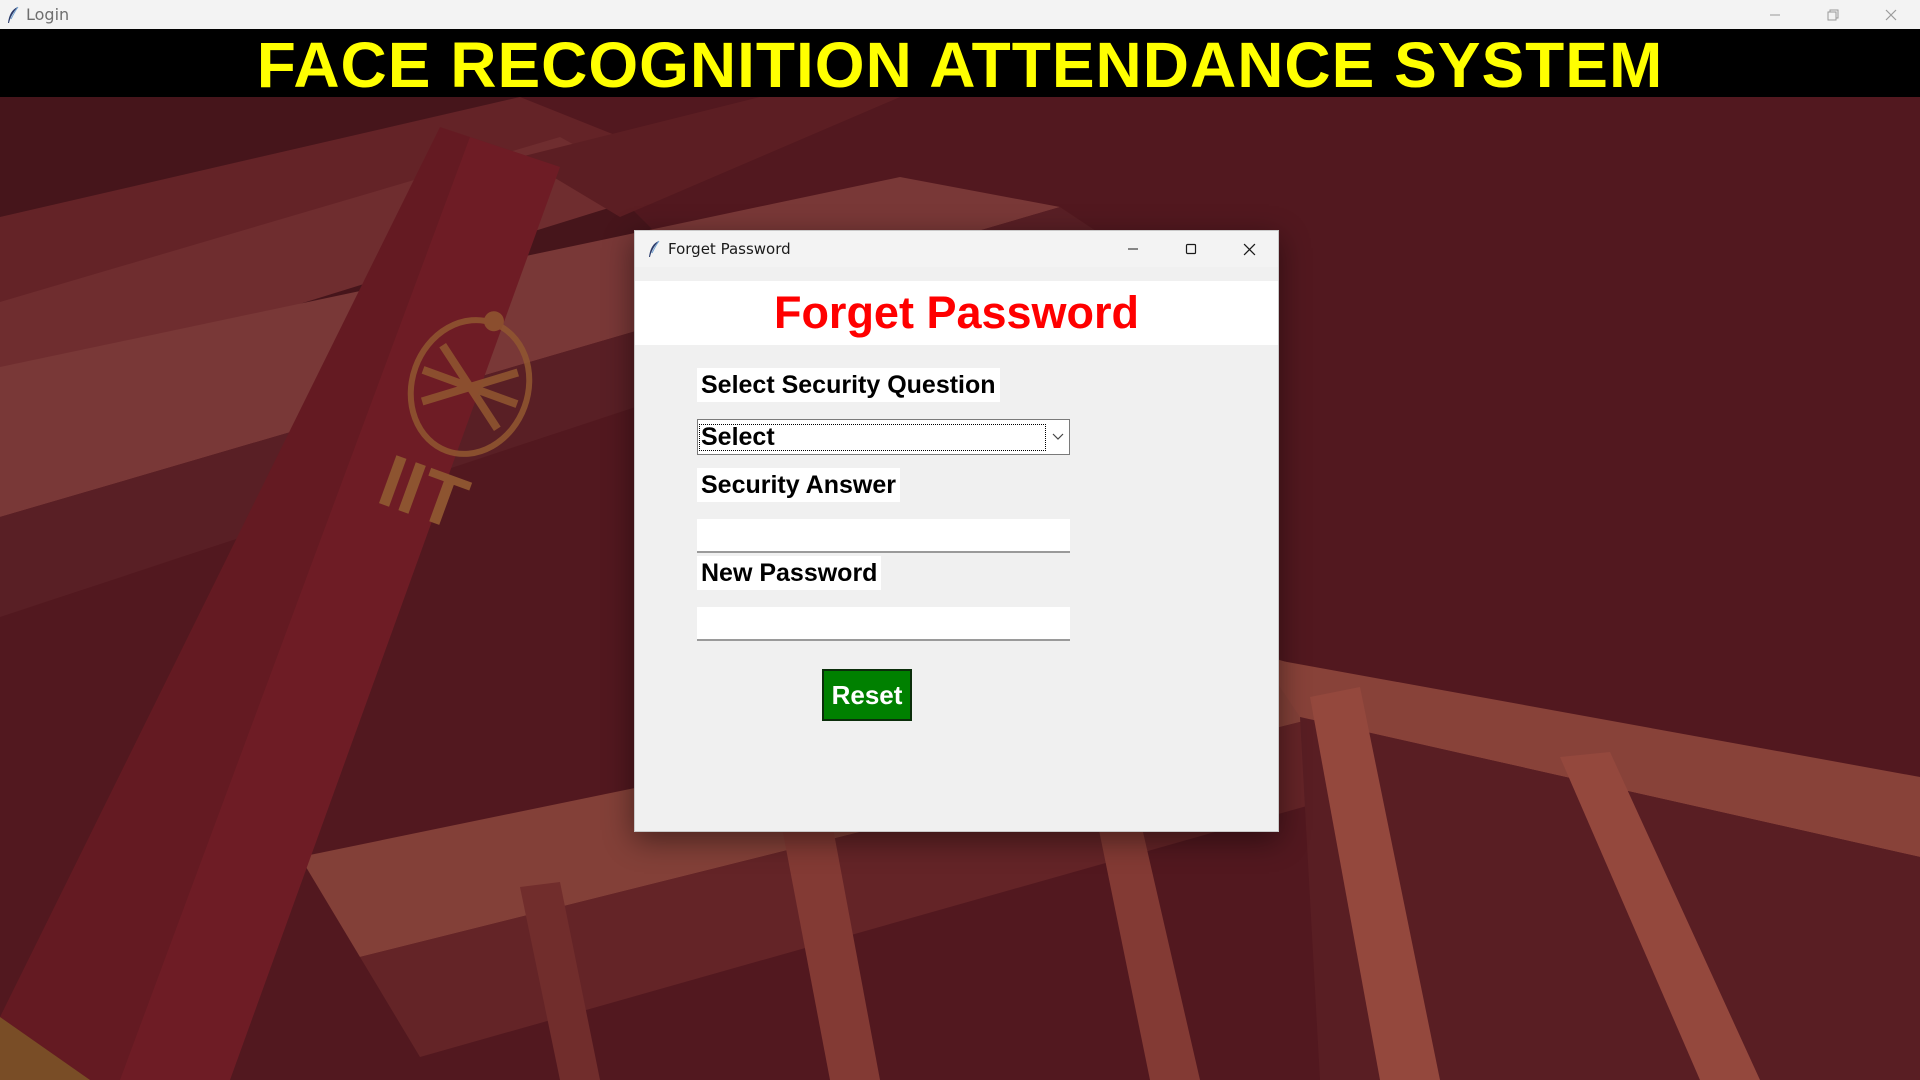 This screenshot has height=1080, width=1920. Describe the element at coordinates (798, 485) in the screenshot. I see `security-answer-label: Security Answer` at that location.